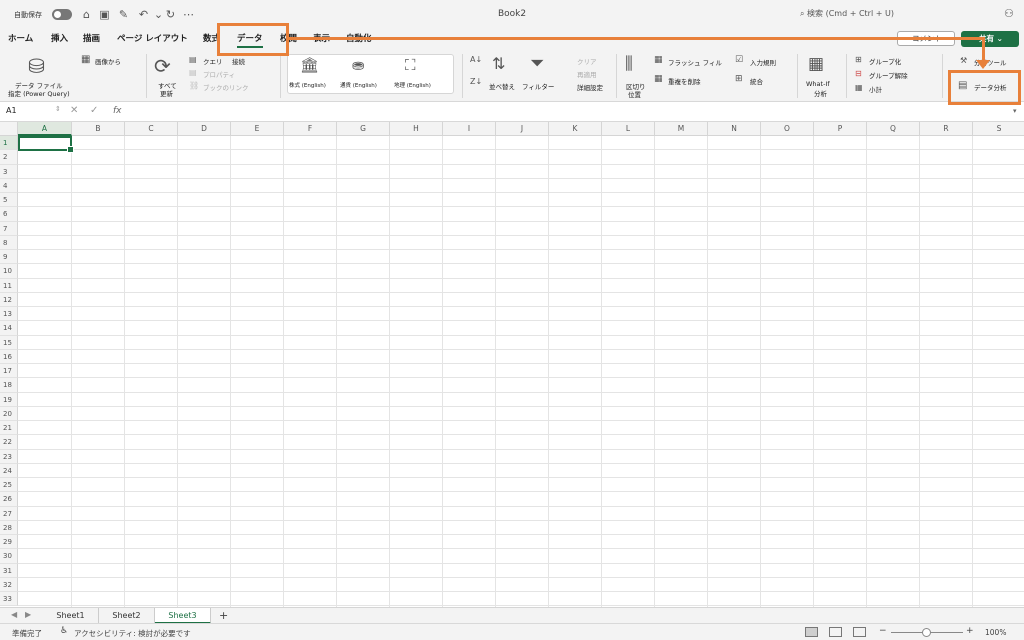  Describe the element at coordinates (818, 84) in the screenshot. I see `what-if-button: What-If` at that location.